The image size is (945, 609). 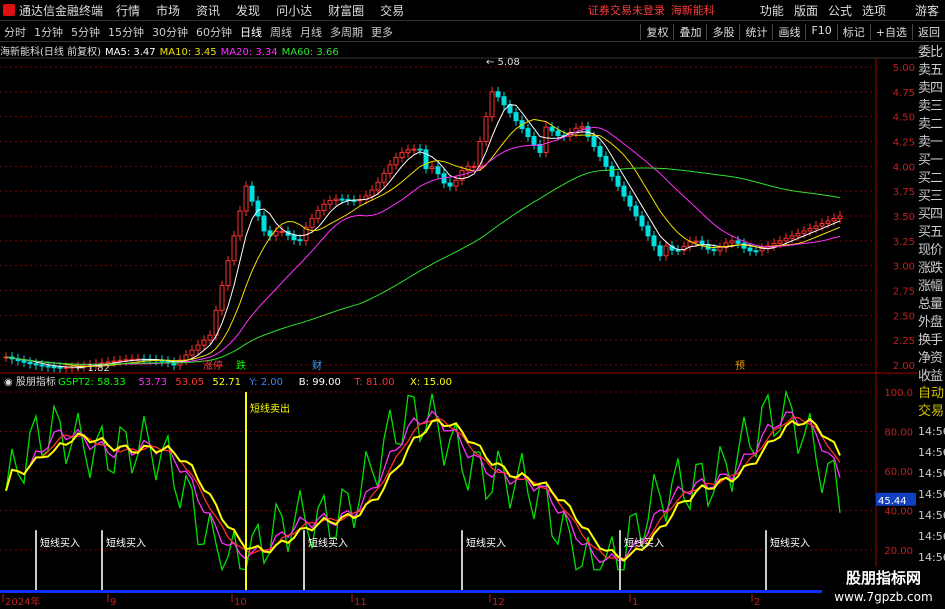 What do you see at coordinates (840, 10) in the screenshot?
I see `right-menu-item-2: 公式` at bounding box center [840, 10].